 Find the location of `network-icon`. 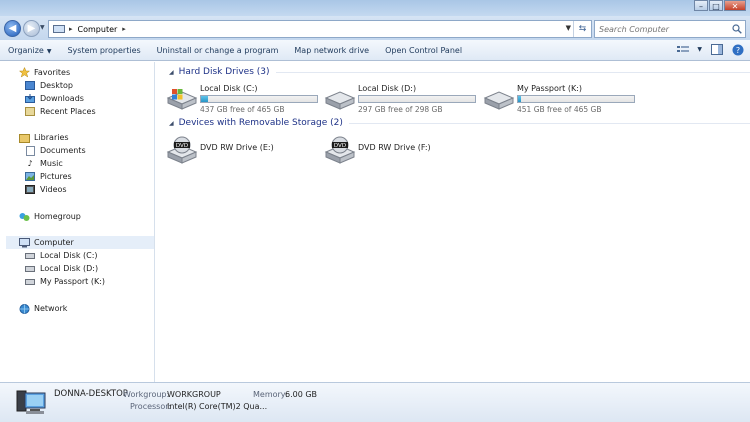

network-icon is located at coordinates (24, 308).